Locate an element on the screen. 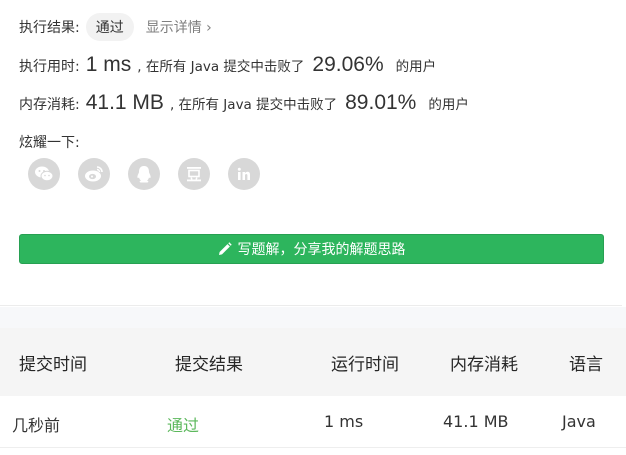  share-label: 炫耀一下: is located at coordinates (49, 143).